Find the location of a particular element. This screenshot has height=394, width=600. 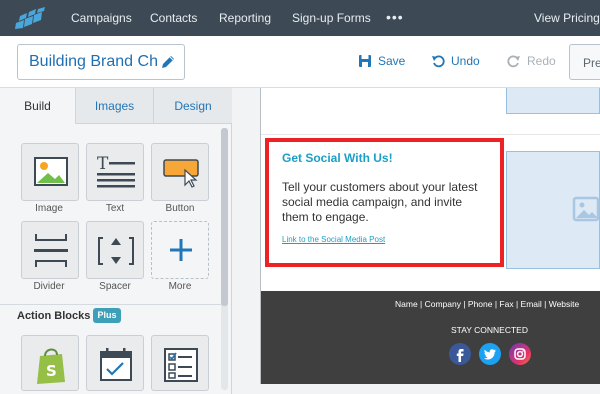

facebook-button is located at coordinates (460, 354).